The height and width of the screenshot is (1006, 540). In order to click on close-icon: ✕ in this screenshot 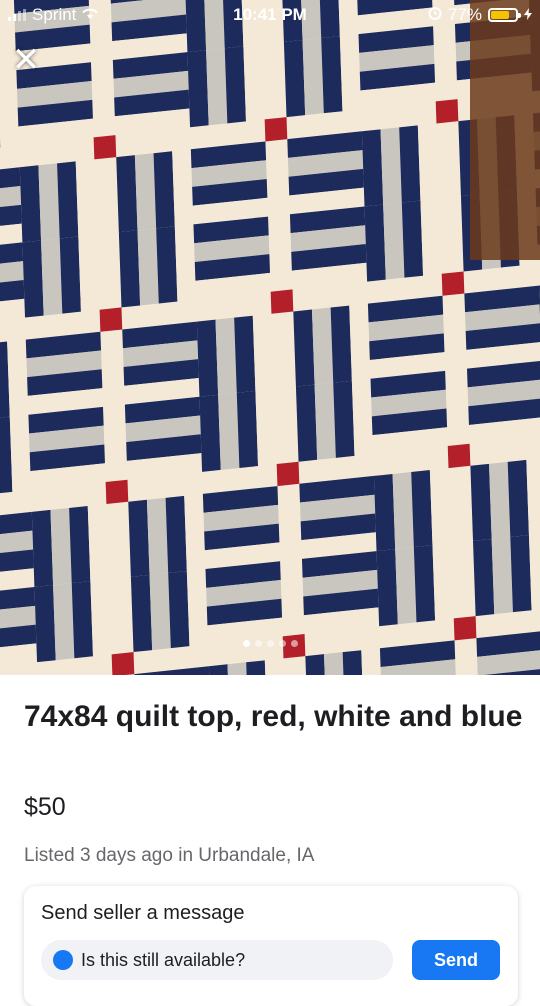, I will do `click(26, 60)`.